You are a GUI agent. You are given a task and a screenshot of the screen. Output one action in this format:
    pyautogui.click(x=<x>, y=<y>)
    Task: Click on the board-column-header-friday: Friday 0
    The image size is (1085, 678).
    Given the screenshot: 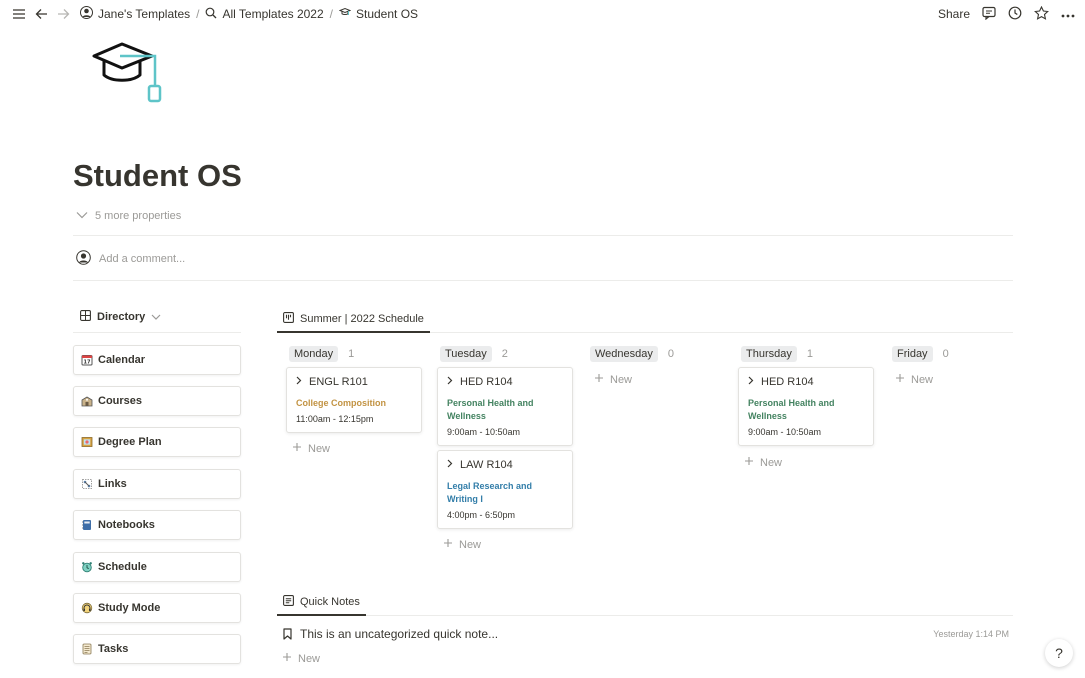 What is the action you would take?
    pyautogui.click(x=920, y=354)
    